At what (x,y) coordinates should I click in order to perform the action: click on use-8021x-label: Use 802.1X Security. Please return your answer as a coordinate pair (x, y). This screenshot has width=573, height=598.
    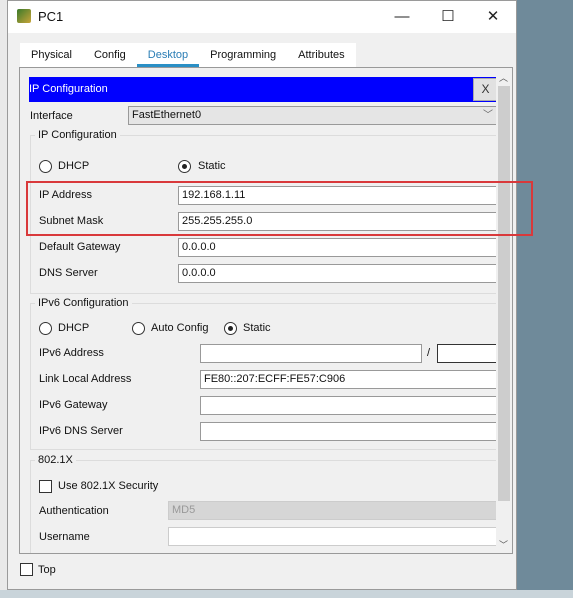
    Looking at the image, I should click on (108, 486).